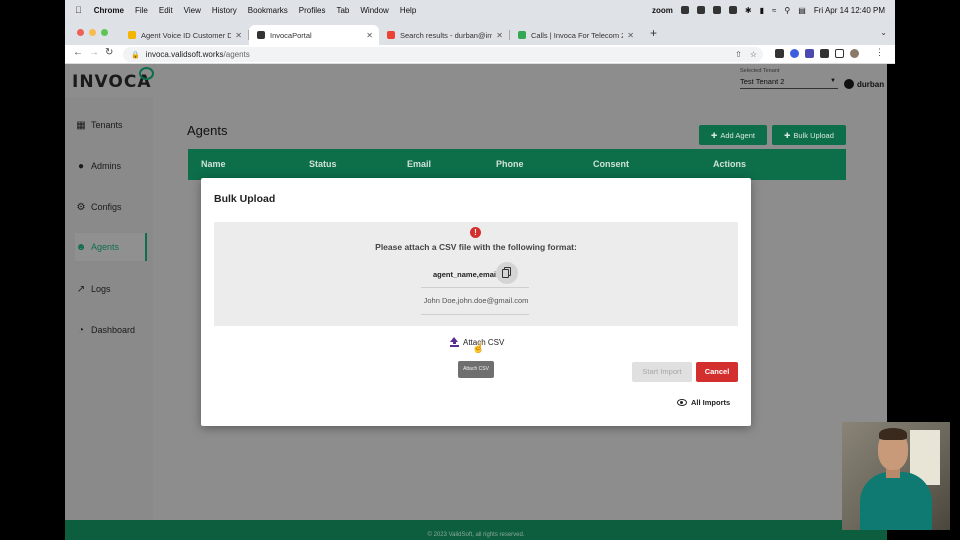 This screenshot has width=960, height=540. What do you see at coordinates (762, 81) in the screenshot?
I see `tenant-select-value: Test Tenant 2` at bounding box center [762, 81].